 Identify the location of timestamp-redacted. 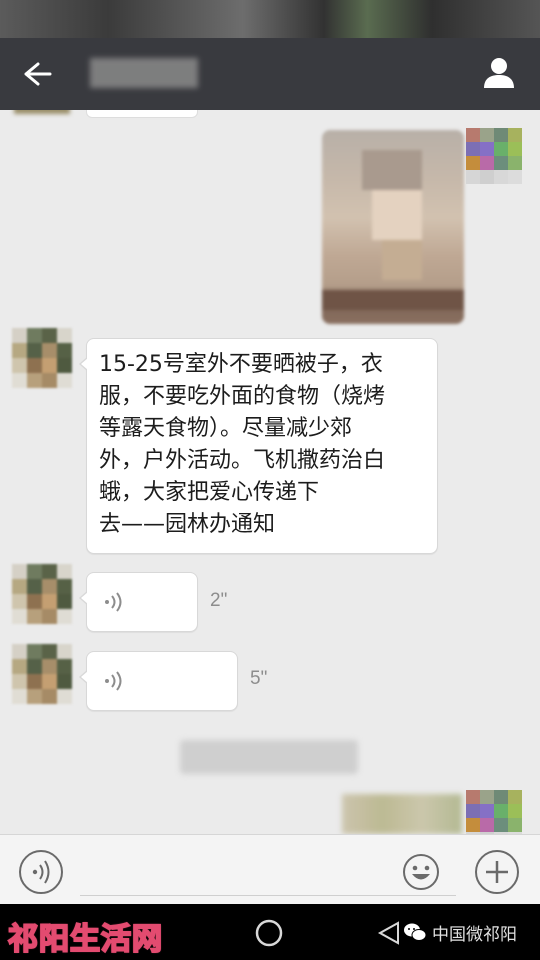
(269, 757).